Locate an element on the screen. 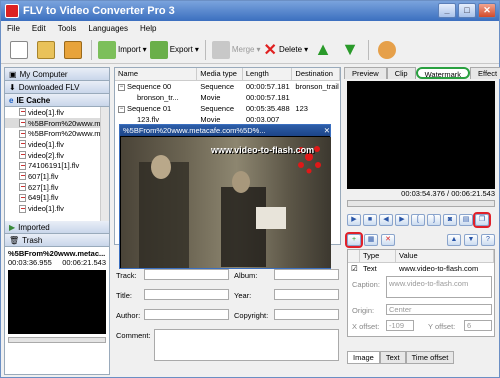  group-trash: 🗑 Trash is located at coordinates (57, 240).